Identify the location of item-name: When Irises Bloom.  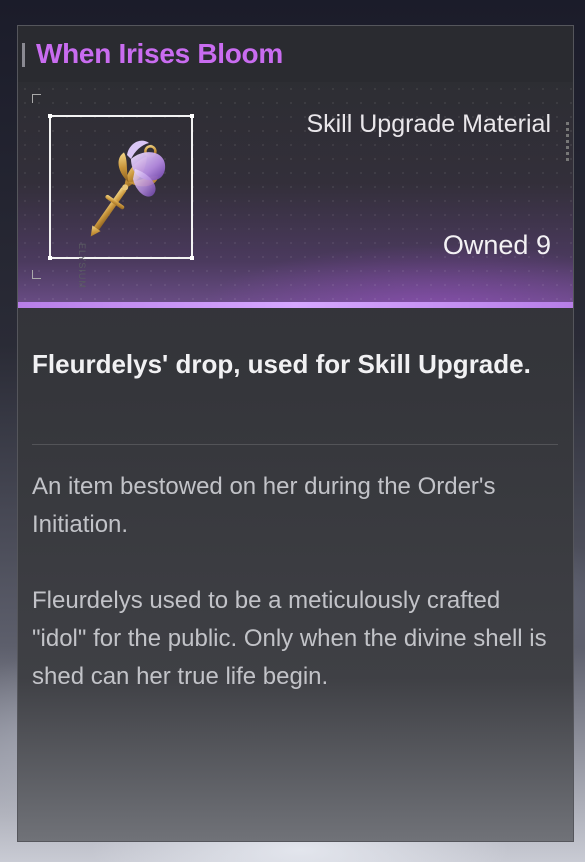
(159, 53).